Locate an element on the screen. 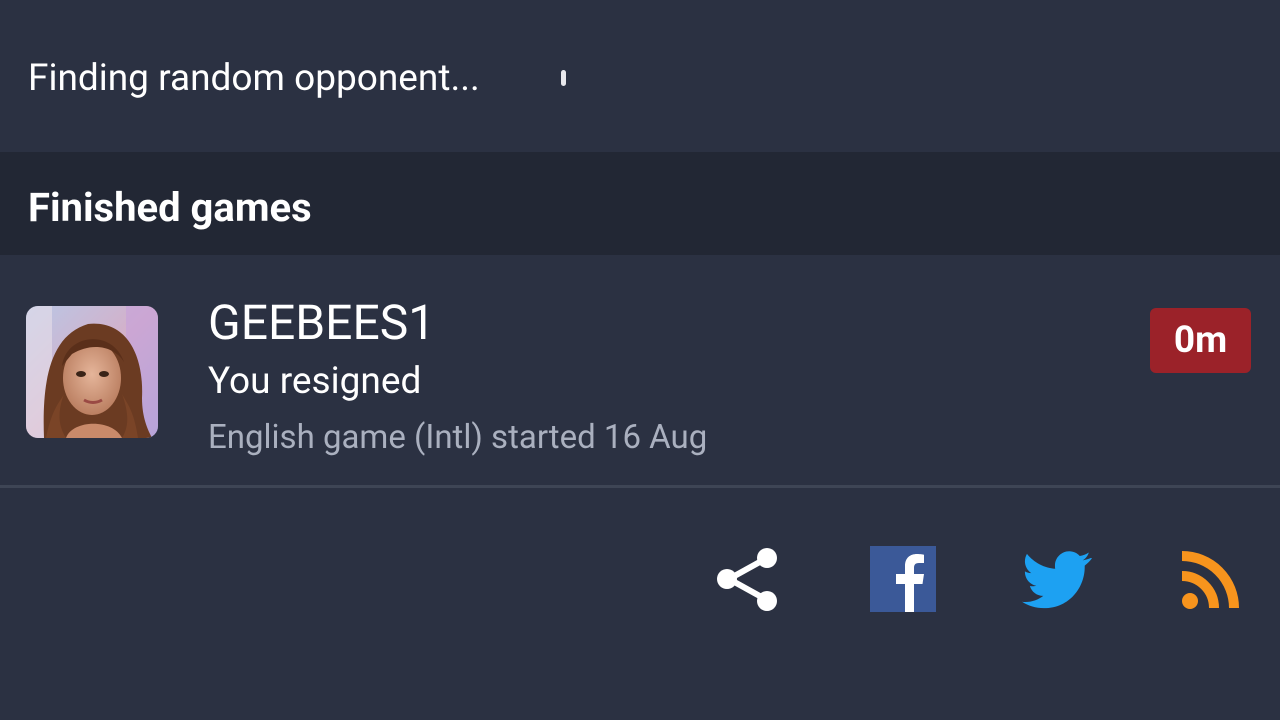 This screenshot has height=720, width=1280. section-title: Finished games is located at coordinates (170, 207).